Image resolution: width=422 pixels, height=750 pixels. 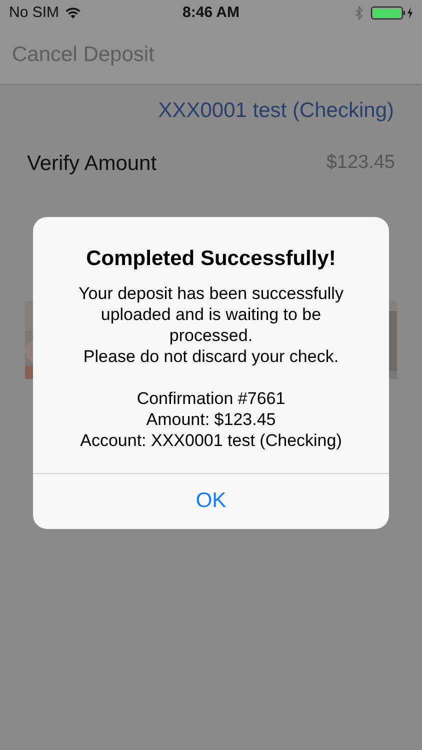 I want to click on alert-title: Completed Successfully!, so click(x=211, y=259).